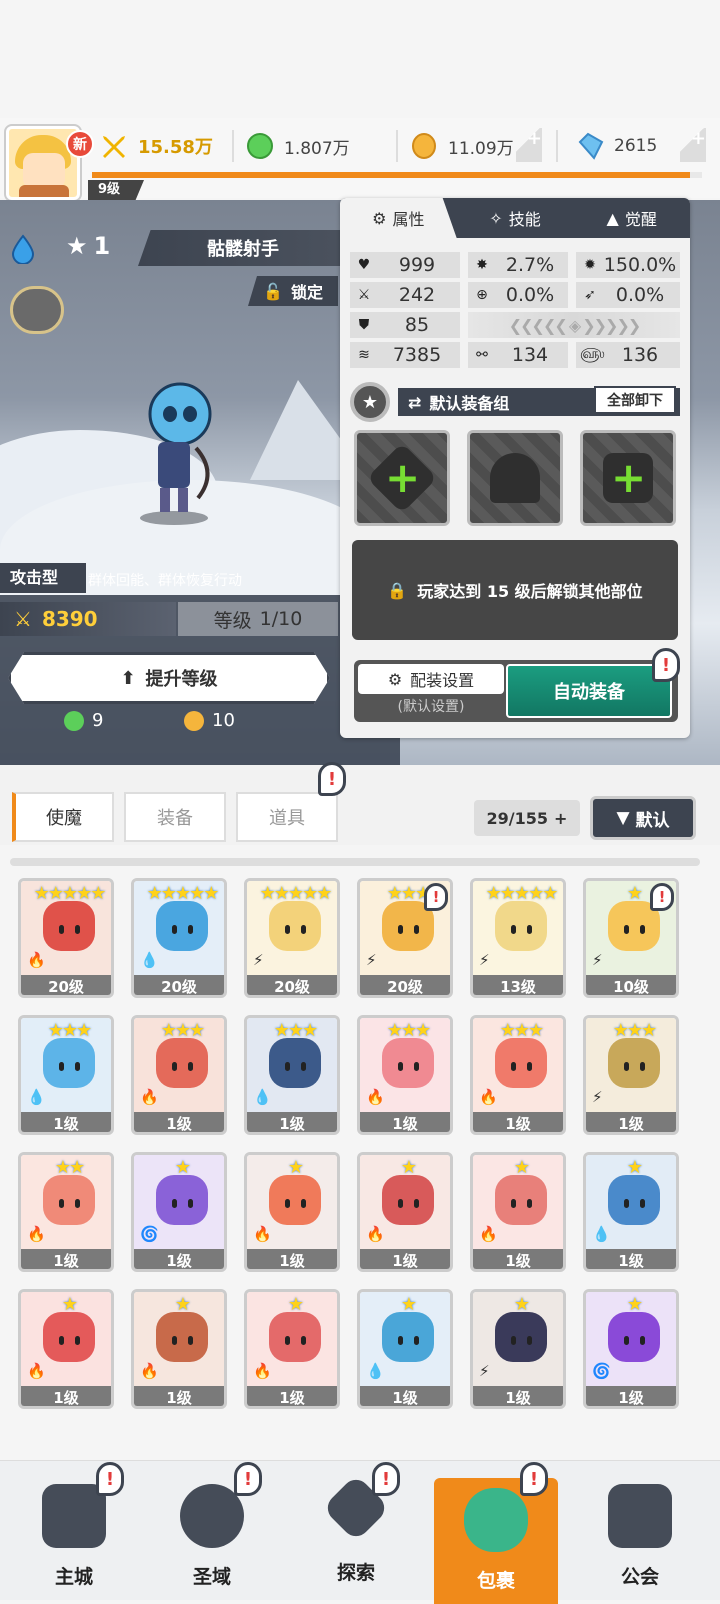 The image size is (720, 1604). I want to click on tab-equipment: 装备, so click(175, 817).